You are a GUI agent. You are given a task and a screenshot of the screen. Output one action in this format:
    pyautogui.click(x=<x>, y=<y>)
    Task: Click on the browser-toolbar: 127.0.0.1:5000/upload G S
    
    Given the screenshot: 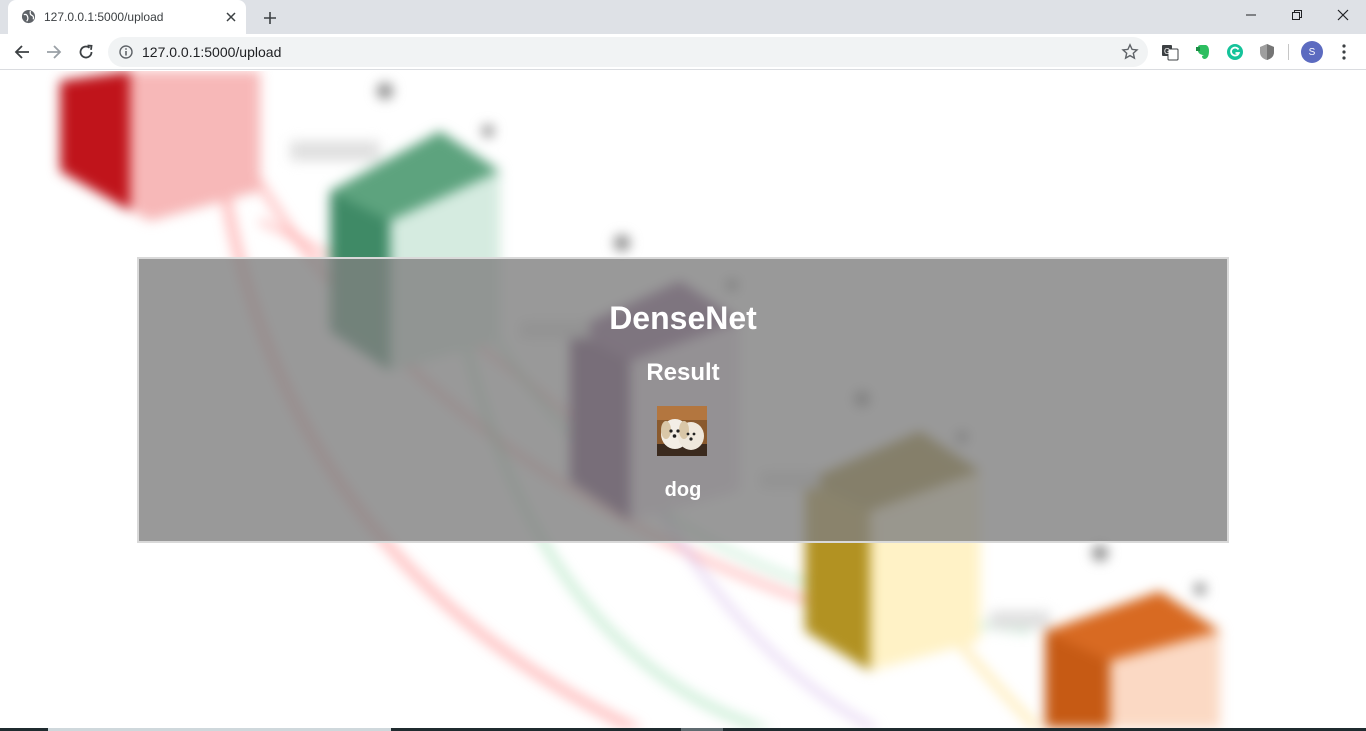 What is the action you would take?
    pyautogui.click(x=683, y=52)
    